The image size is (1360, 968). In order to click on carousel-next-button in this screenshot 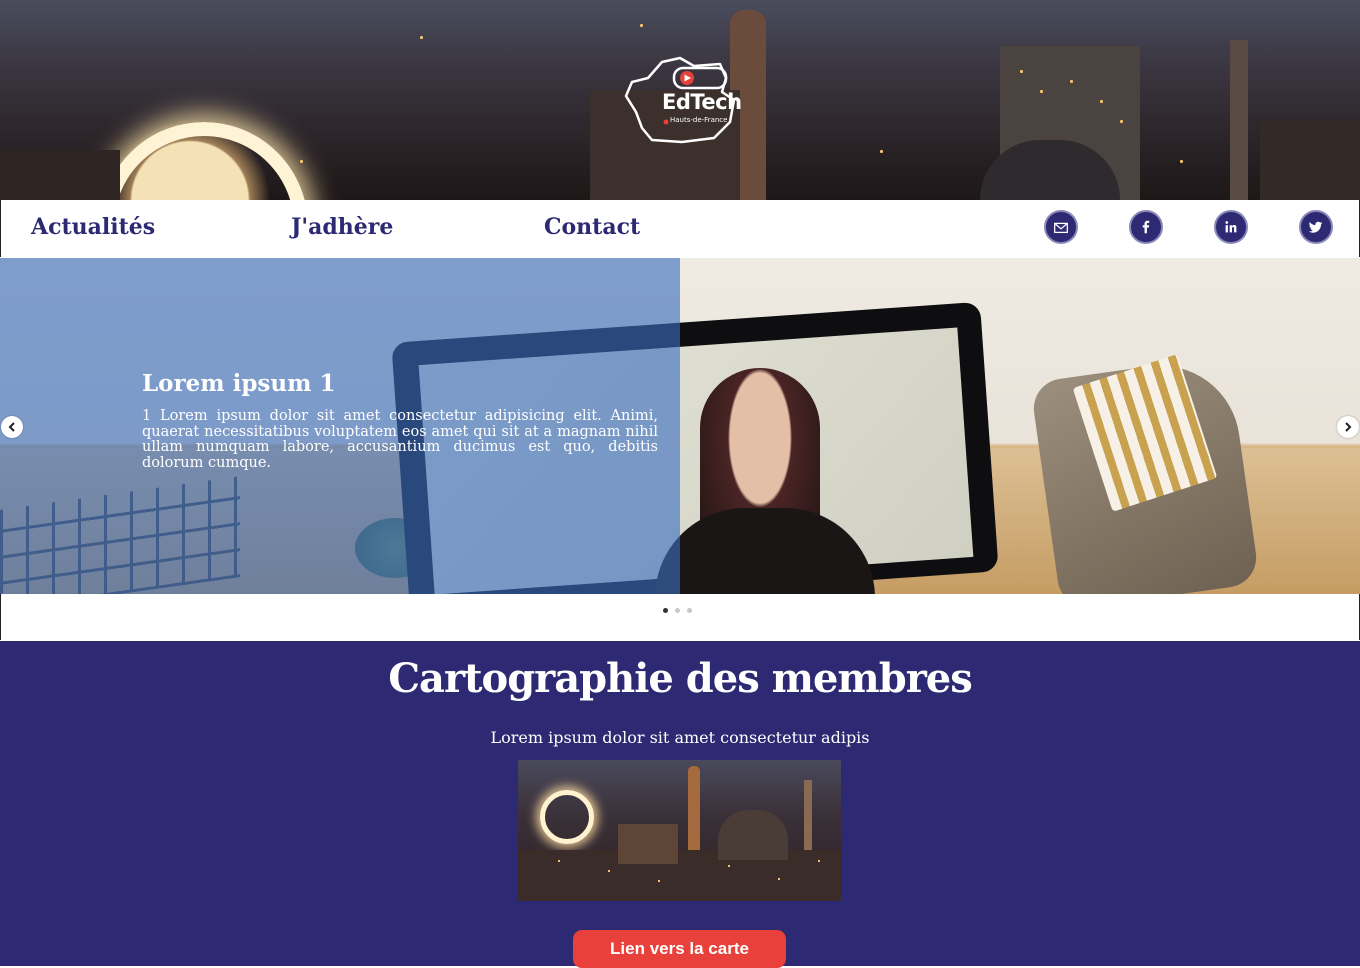, I will do `click(1348, 427)`.